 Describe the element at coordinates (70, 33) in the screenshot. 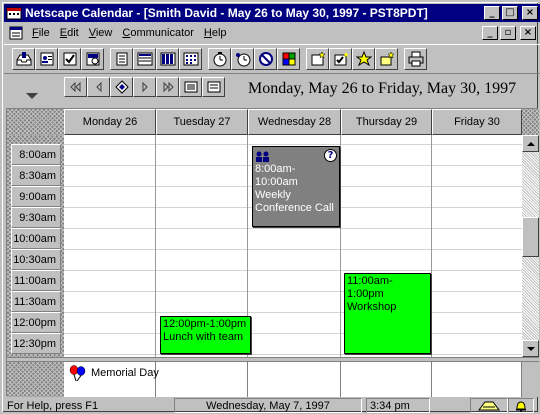

I see `menu-edit: Edit` at that location.